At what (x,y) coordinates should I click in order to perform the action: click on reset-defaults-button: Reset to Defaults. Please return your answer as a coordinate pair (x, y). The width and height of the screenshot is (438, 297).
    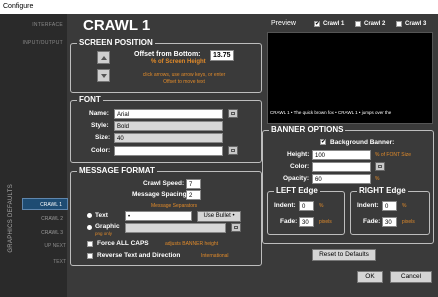
    Looking at the image, I should click on (344, 255).